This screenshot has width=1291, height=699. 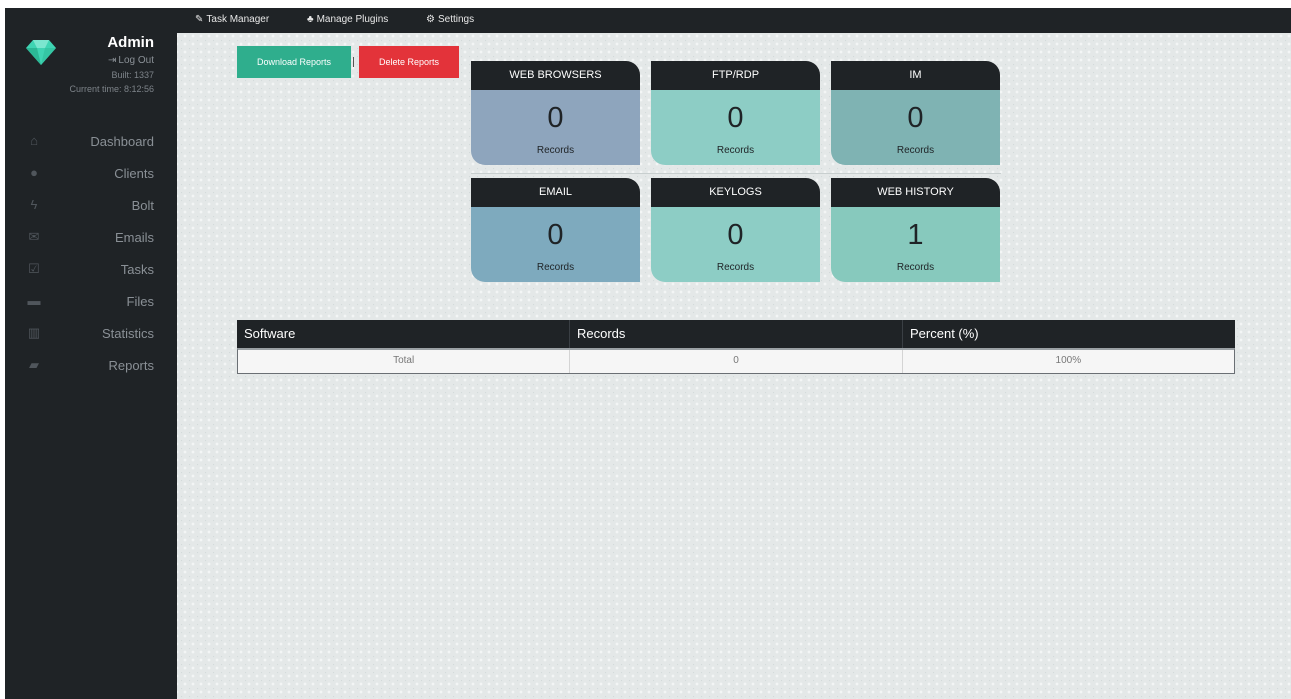 What do you see at coordinates (132, 75) in the screenshot?
I see `build-info: Built: 1337` at bounding box center [132, 75].